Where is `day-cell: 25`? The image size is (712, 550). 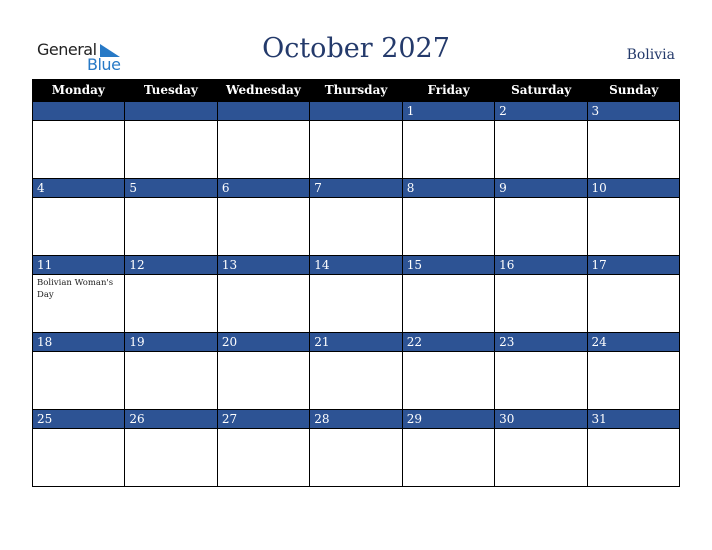 day-cell: 25 is located at coordinates (78, 448).